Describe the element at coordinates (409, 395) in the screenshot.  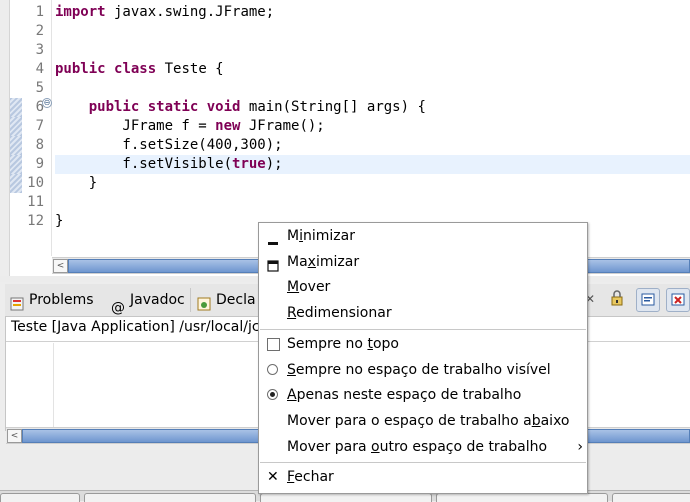
I see `label-text: penas neste espaço de trabalho` at that location.